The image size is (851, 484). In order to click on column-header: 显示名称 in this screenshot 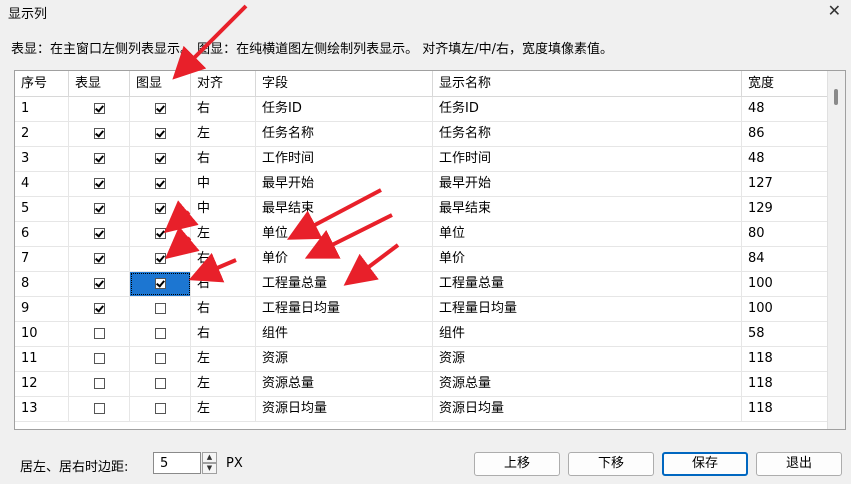, I will do `click(587, 83)`.